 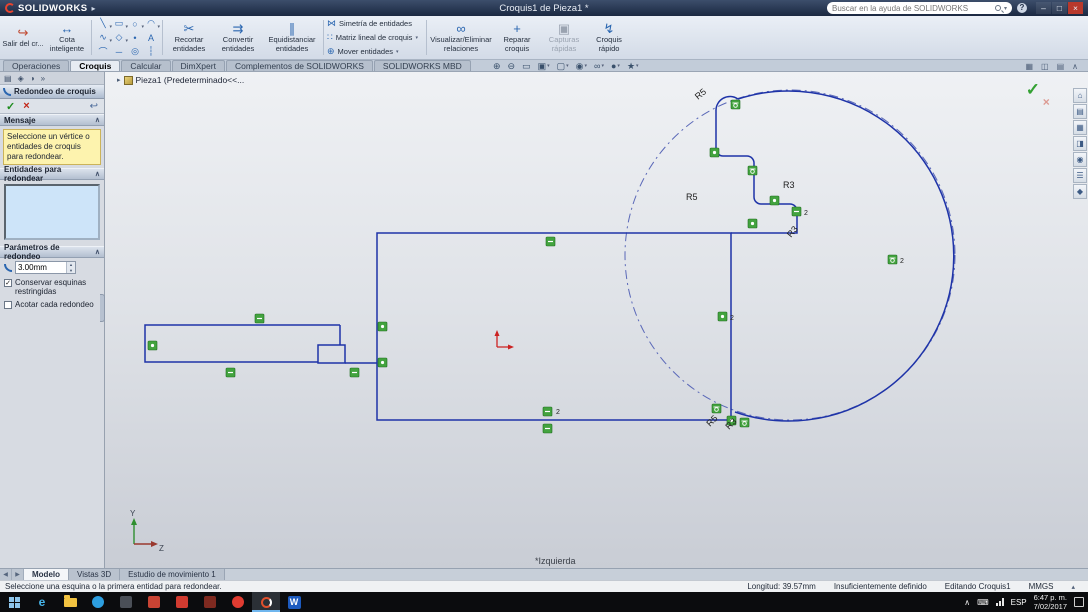 What do you see at coordinates (26, 106) in the screenshot?
I see `cancel-button: ×` at bounding box center [26, 106].